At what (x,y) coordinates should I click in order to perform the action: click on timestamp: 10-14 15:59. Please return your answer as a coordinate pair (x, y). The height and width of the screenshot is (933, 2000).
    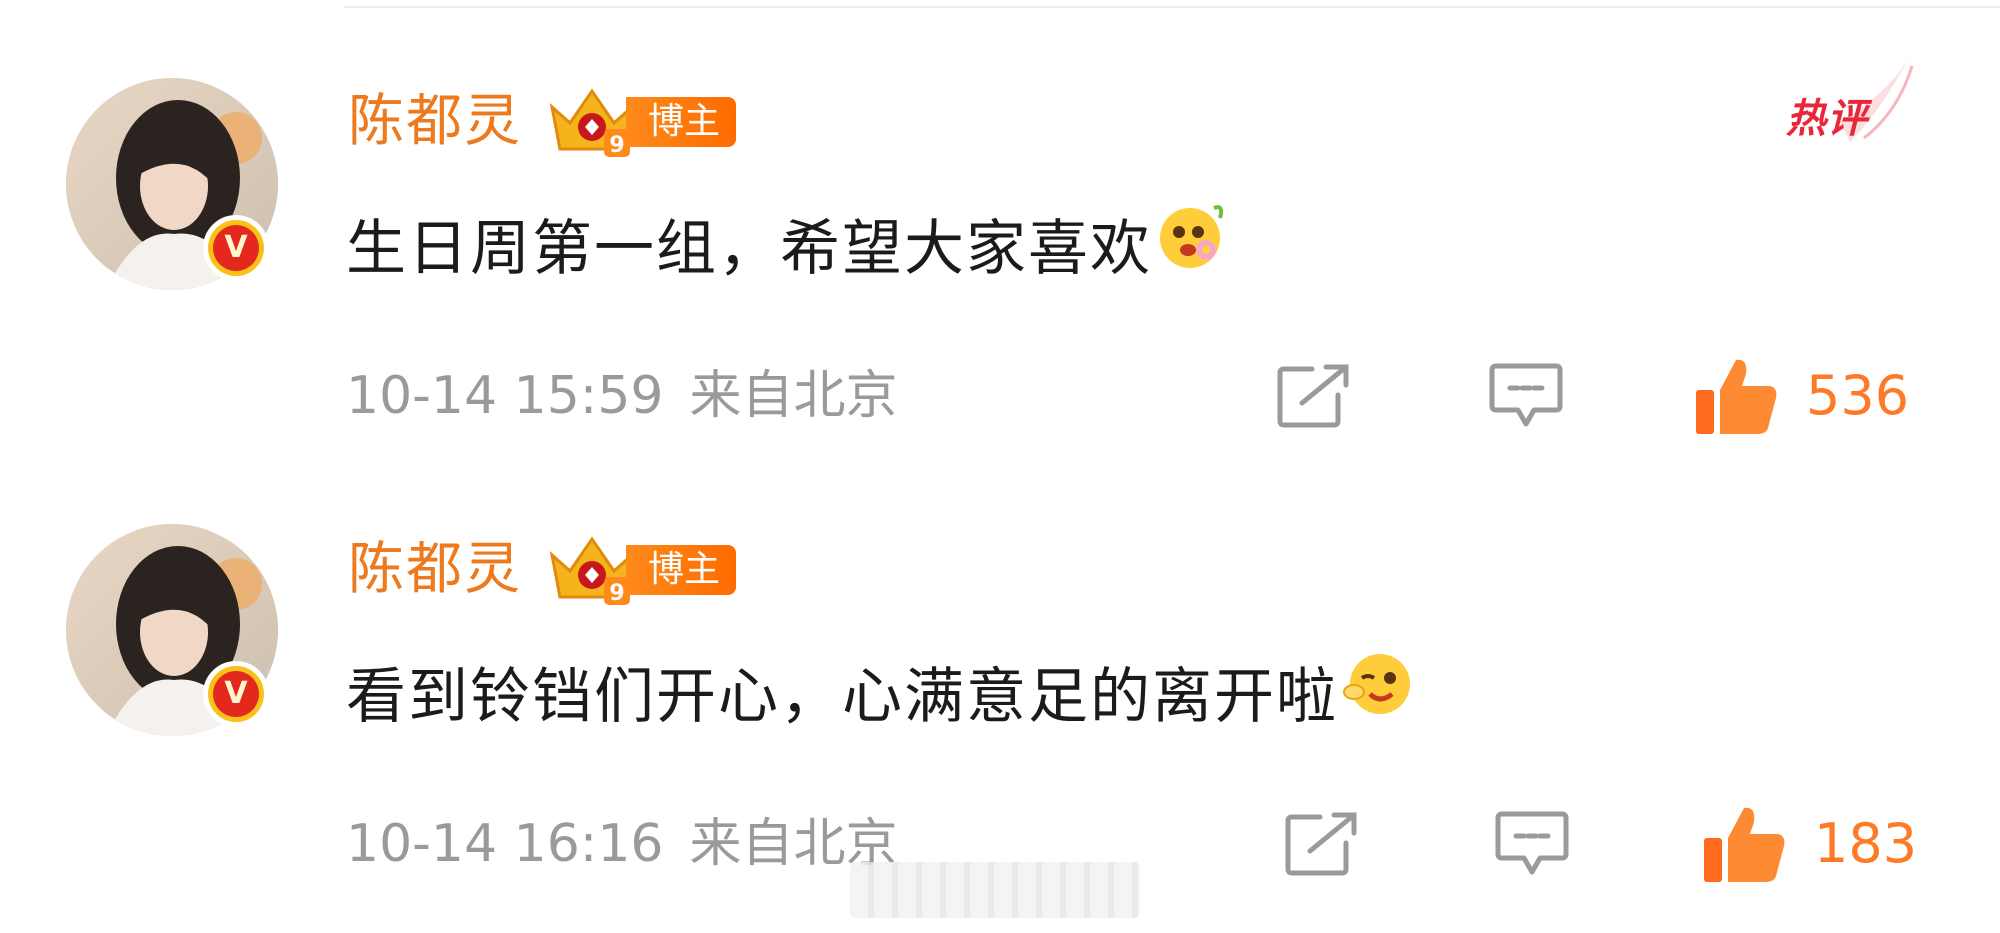
    Looking at the image, I should click on (505, 396).